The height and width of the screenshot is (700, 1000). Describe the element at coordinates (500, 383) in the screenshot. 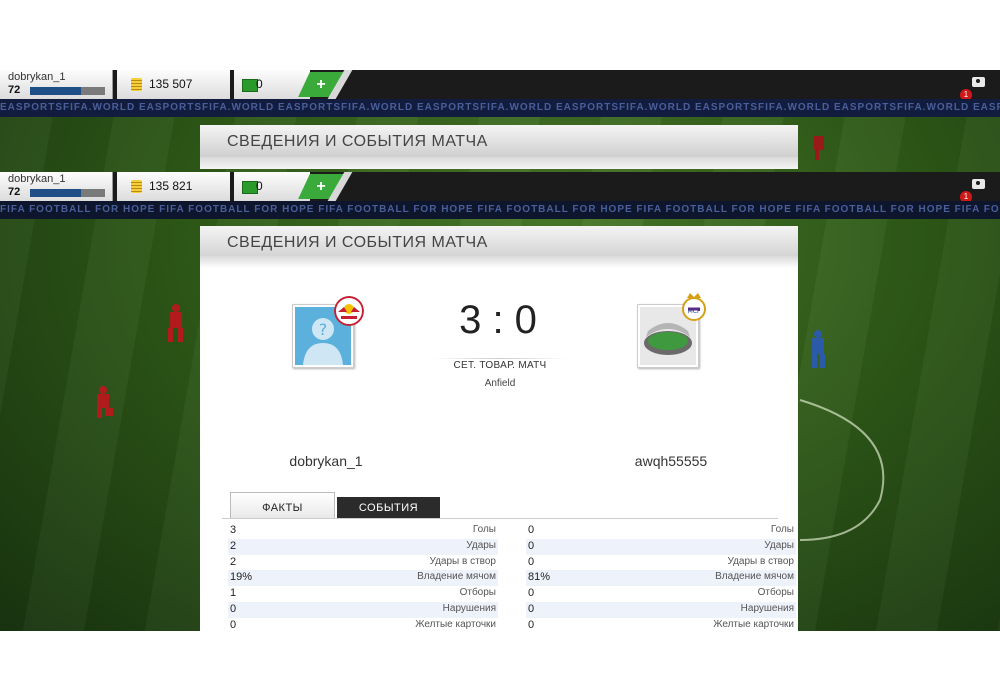

I see `match-venue: Anfield` at that location.